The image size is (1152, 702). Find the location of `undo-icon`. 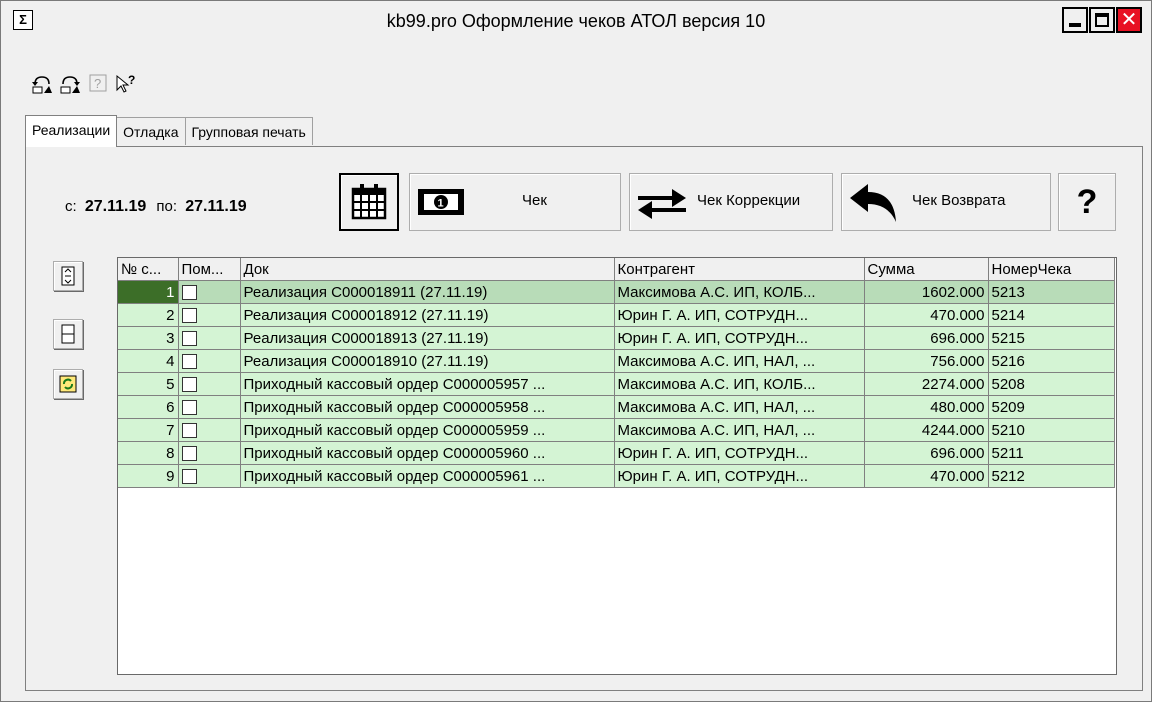

undo-icon is located at coordinates (42, 85).